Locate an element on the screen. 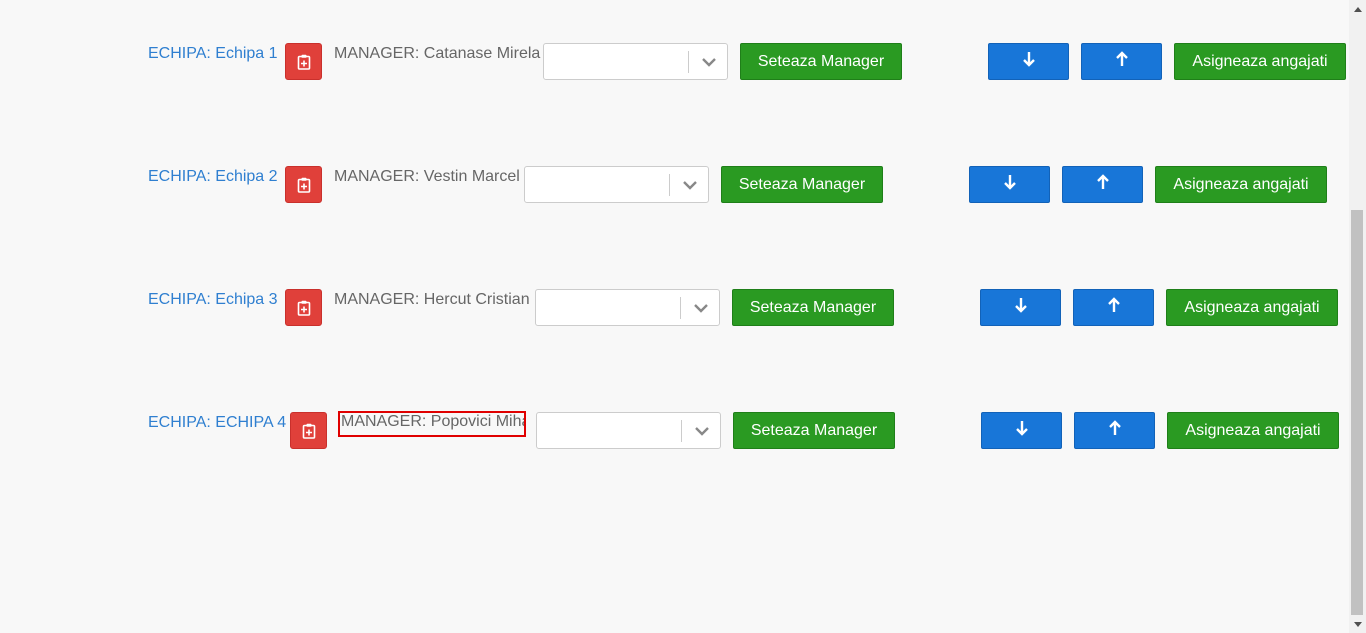 The height and width of the screenshot is (633, 1366). team-link: ECHIPA: Echipa 3 is located at coordinates (213, 300).